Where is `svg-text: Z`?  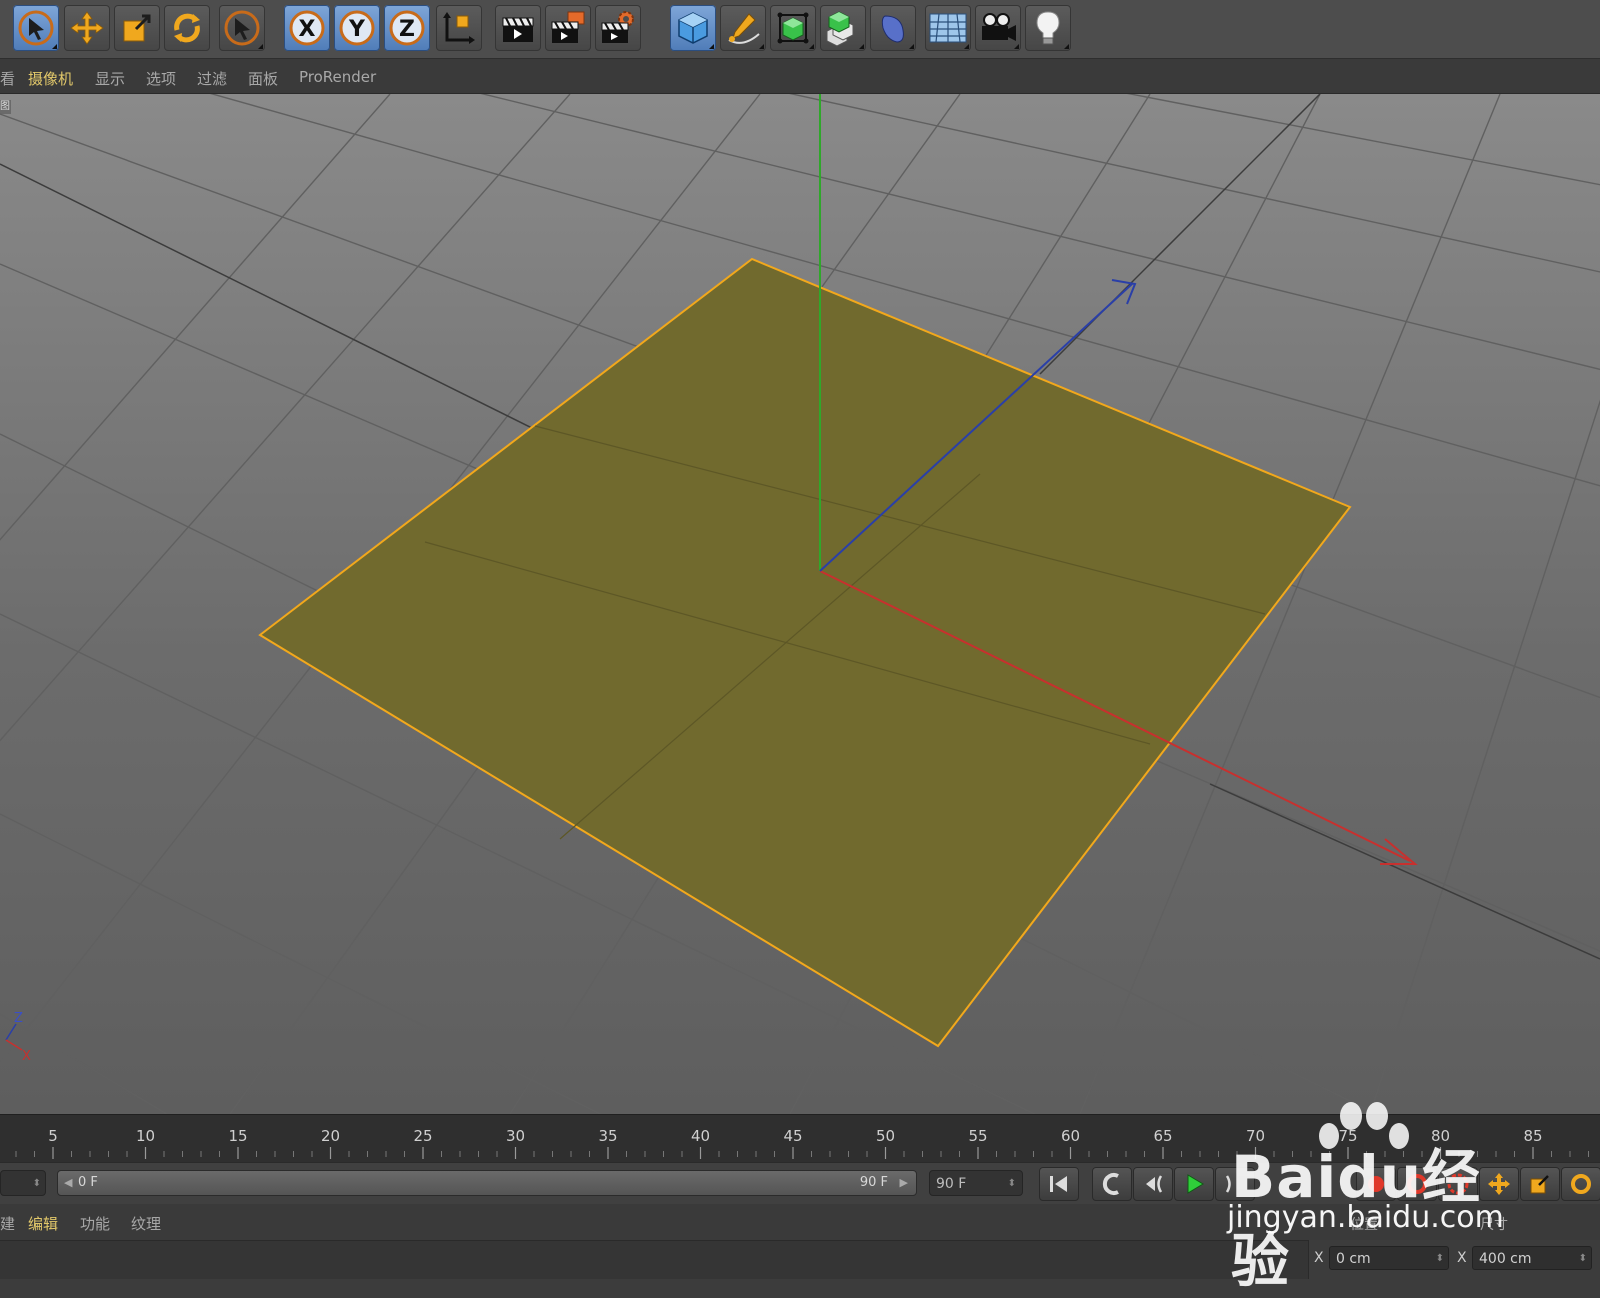 svg-text: Z is located at coordinates (407, 29).